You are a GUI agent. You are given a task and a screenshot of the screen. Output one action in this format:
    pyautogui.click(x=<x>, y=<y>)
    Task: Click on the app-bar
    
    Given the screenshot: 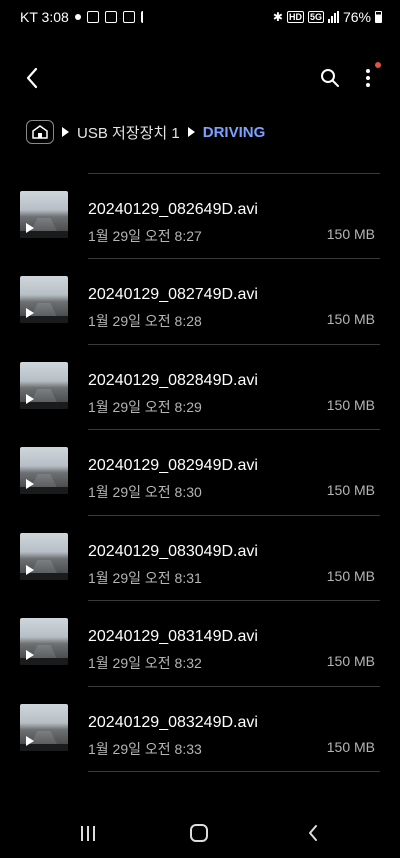 What is the action you would take?
    pyautogui.click(x=200, y=78)
    